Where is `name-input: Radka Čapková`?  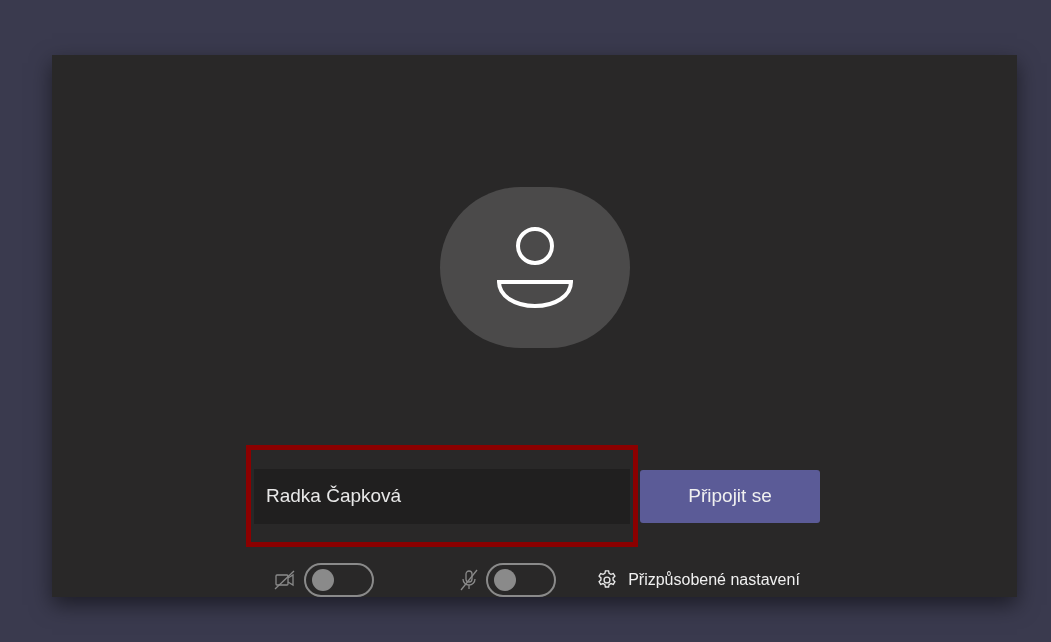
name-input: Radka Čapková is located at coordinates (442, 496).